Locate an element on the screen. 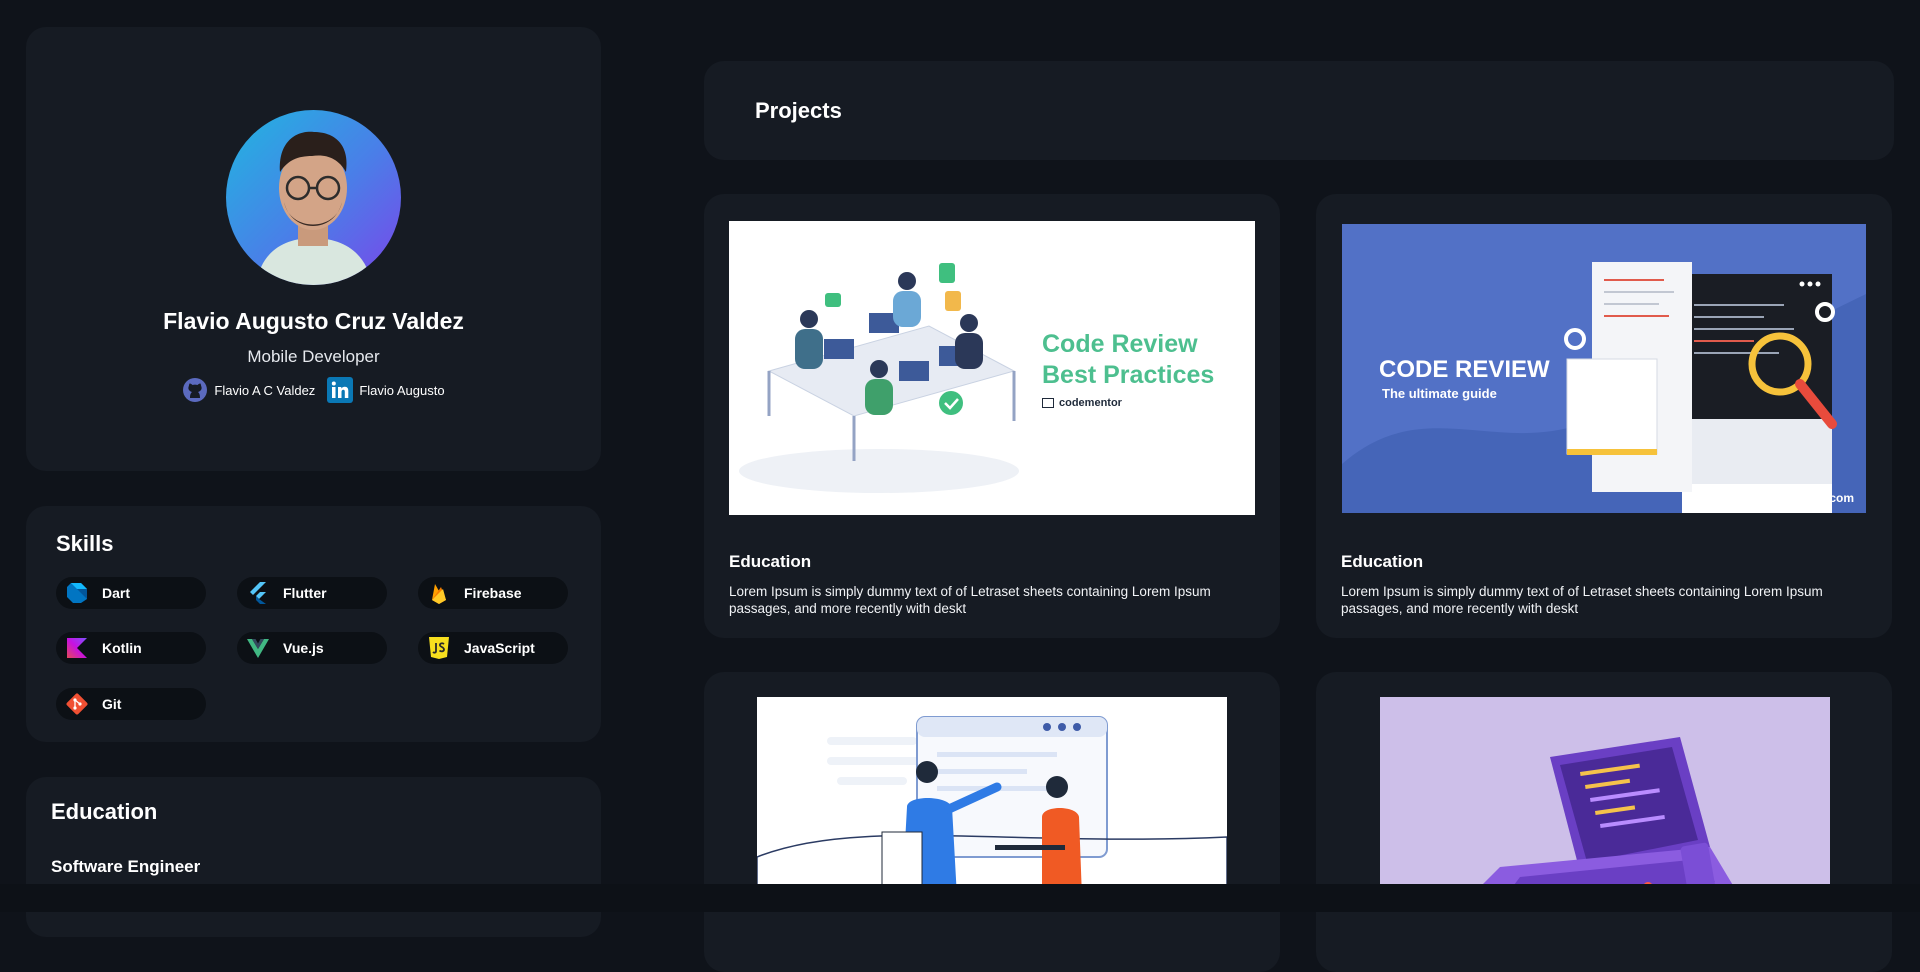 Image resolution: width=1920 pixels, height=972 pixels. projects-title: Projects is located at coordinates (798, 110).